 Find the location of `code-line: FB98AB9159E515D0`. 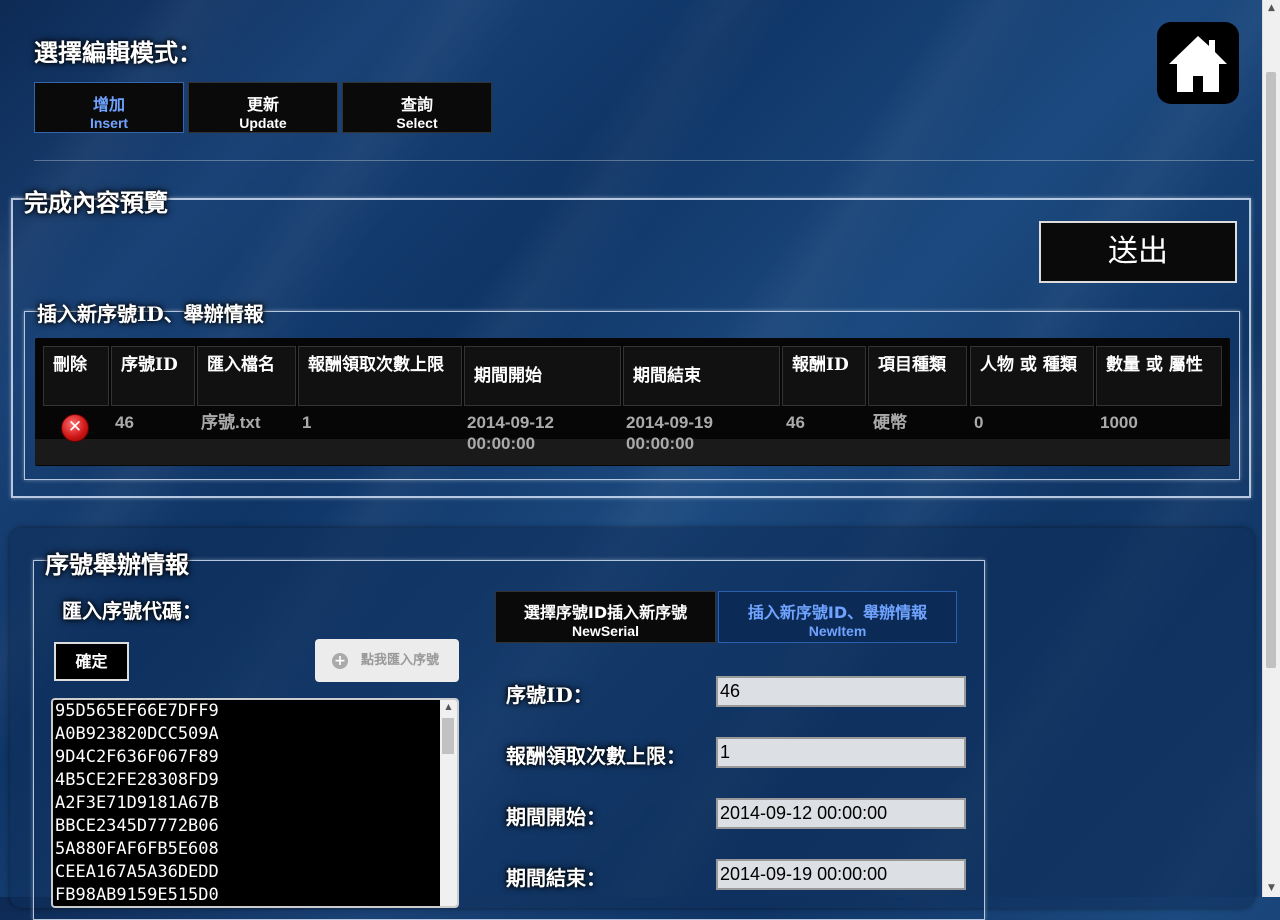

code-line: FB98AB9159E515D0 is located at coordinates (137, 895).